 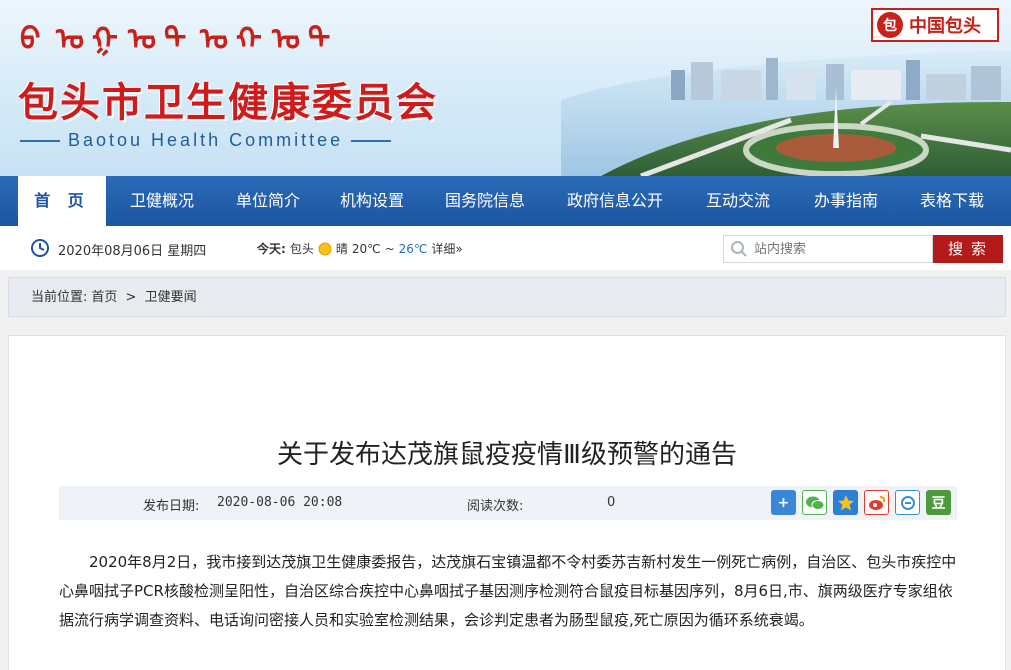 I want to click on mongolian-glyph: ᠬ, so click(x=249, y=39).